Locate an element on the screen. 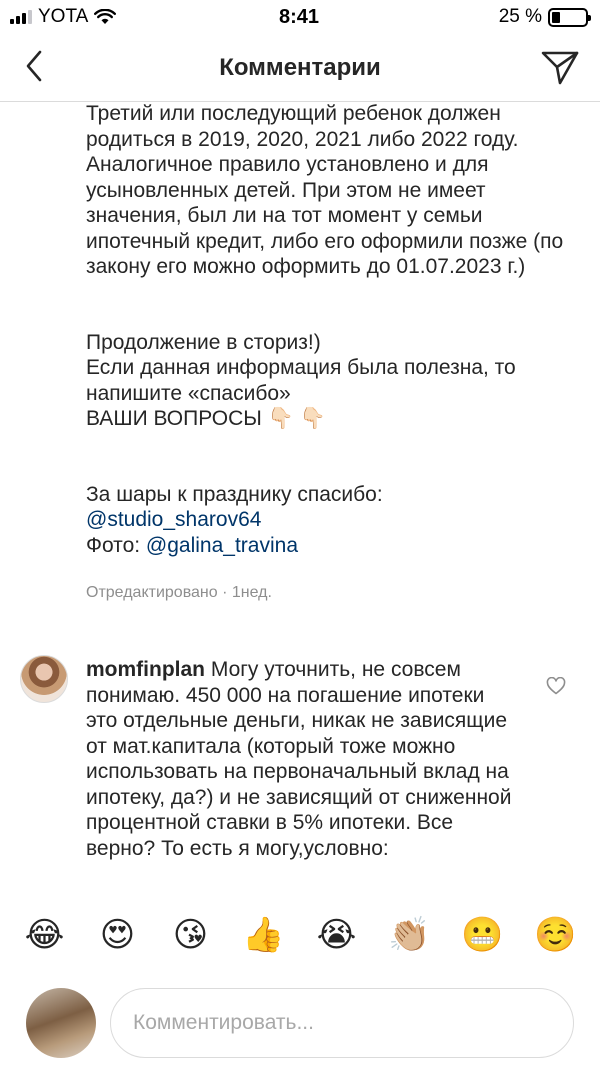 This screenshot has height=1066, width=600. comment-username: momfinplan is located at coordinates (145, 669).